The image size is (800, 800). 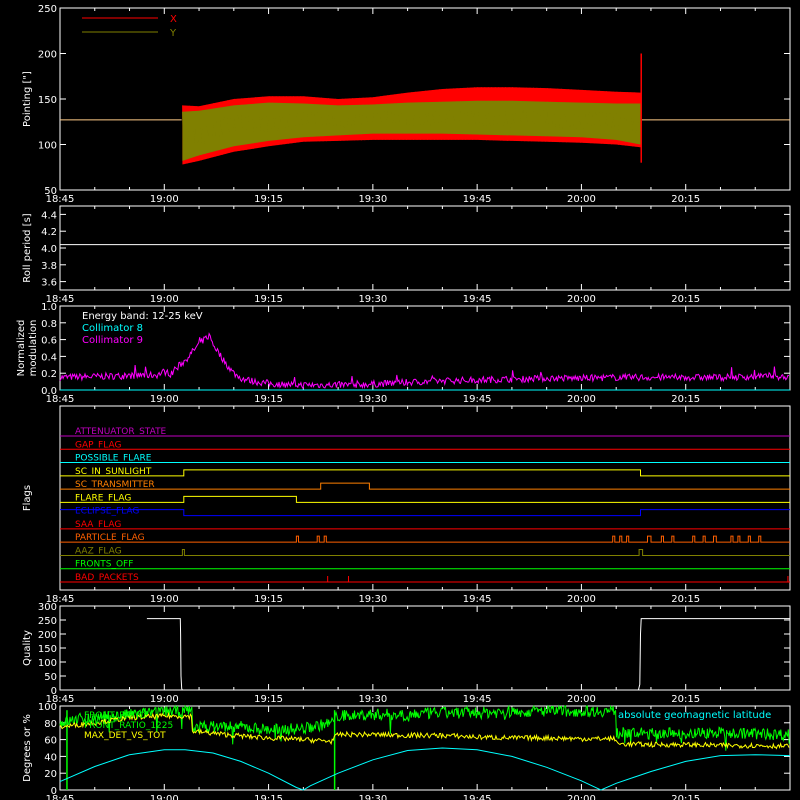 I want to click on y-tick-label: 1.0, so click(x=49, y=307).